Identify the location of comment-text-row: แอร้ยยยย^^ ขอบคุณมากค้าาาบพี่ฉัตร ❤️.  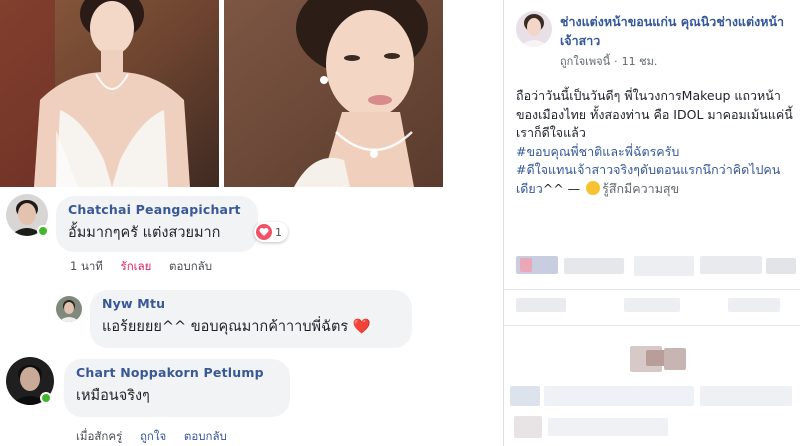
(251, 326).